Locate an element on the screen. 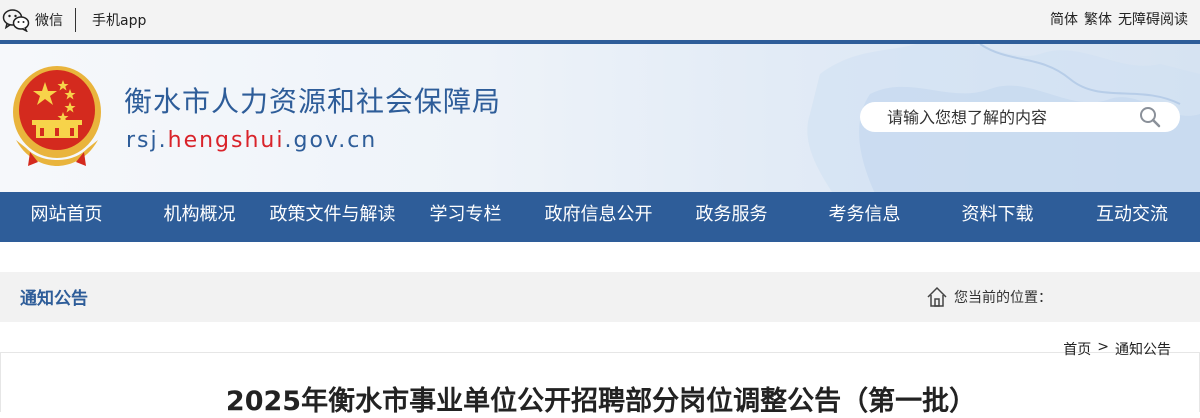  nav-item-info-disclosure: 政府信息公开 is located at coordinates (598, 217).